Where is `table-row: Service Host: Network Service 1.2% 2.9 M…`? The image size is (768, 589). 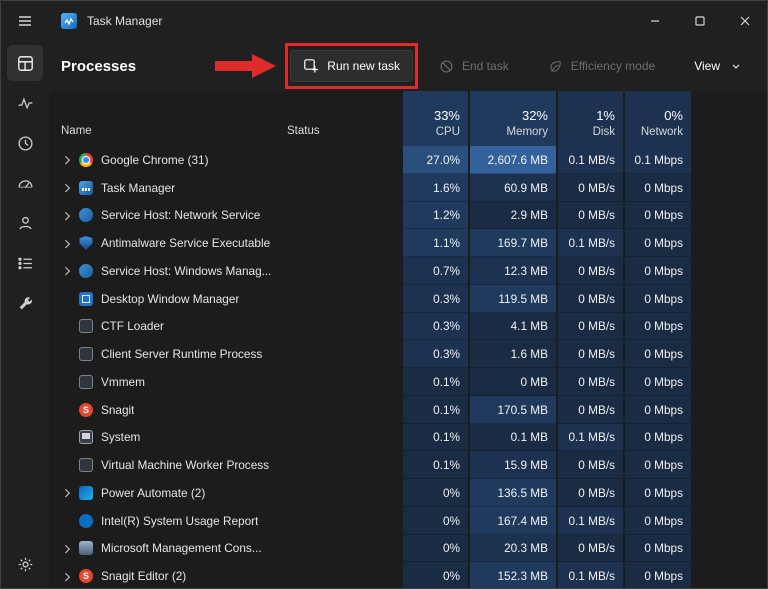
table-row: Service Host: Network Service 1.2% 2.9 M… is located at coordinates (408, 215).